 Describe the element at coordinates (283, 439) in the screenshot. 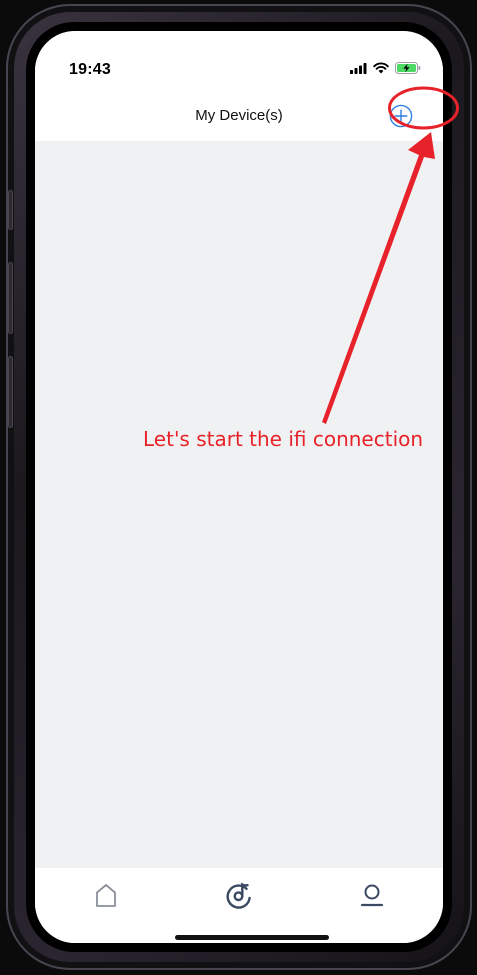

I see `annotation-text: Let's start the ifi connection` at that location.